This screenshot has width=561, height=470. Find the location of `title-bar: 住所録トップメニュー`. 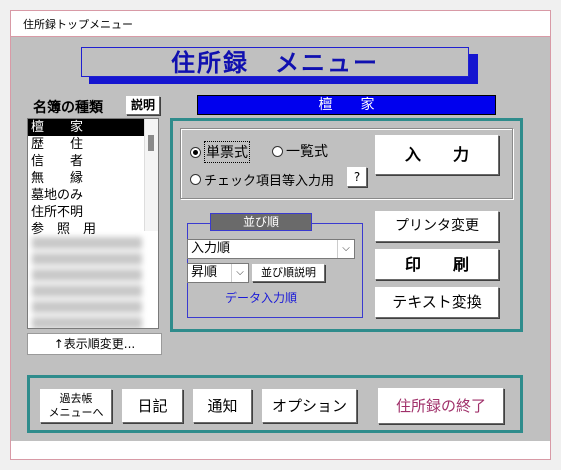

title-bar: 住所録トップメニュー is located at coordinates (280, 24).